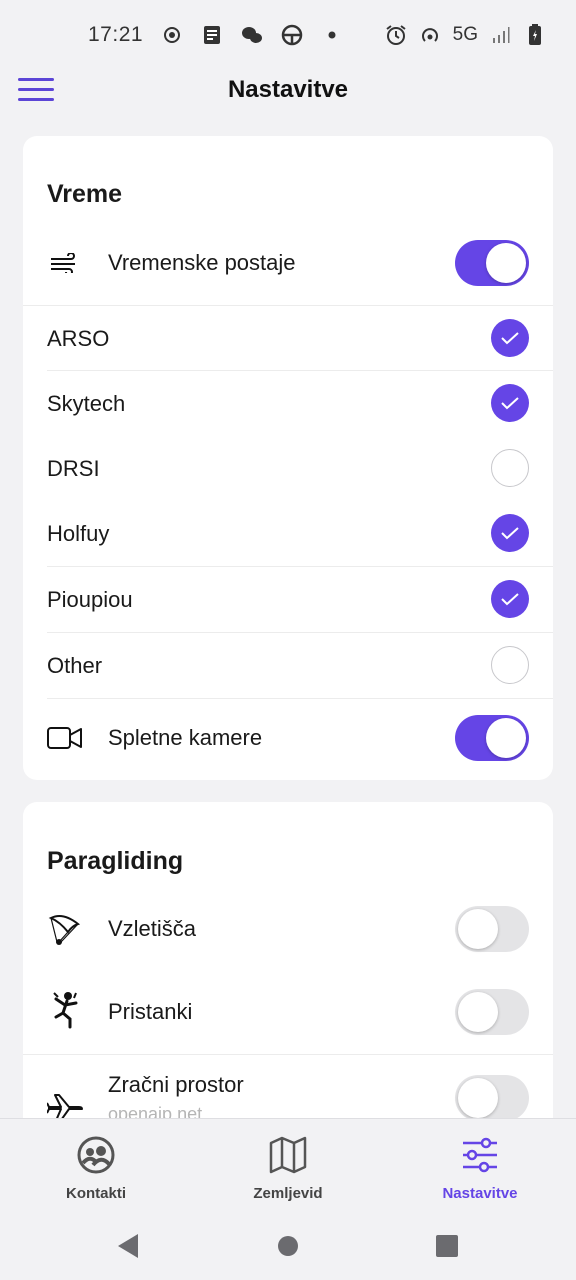  Describe the element at coordinates (152, 928) in the screenshot. I see `launch-sites-label: Vzletišča` at that location.